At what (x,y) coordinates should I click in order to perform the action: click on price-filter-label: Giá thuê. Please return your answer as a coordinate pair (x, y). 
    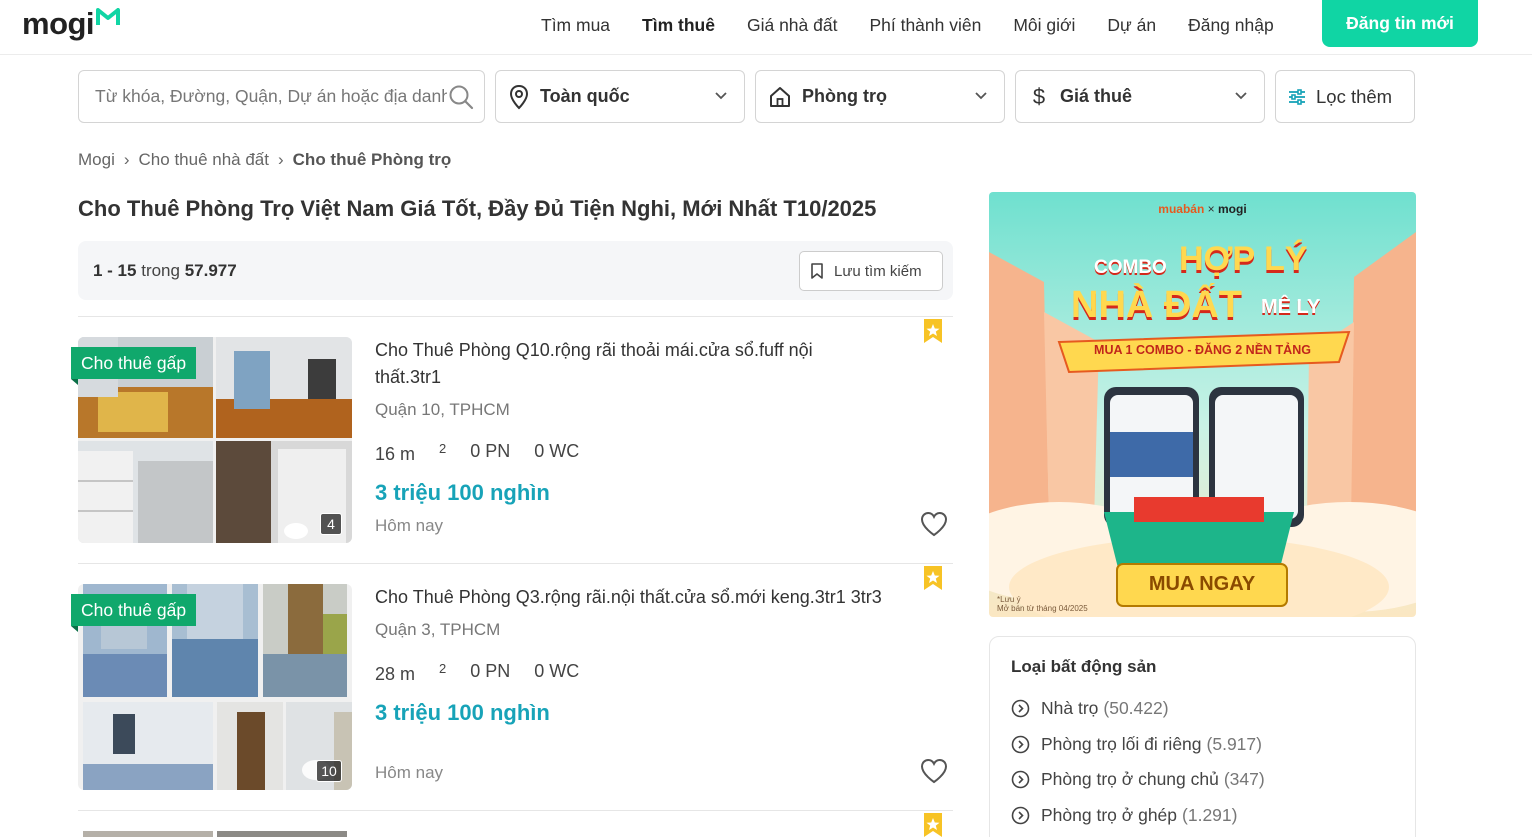
    Looking at the image, I should click on (1096, 96).